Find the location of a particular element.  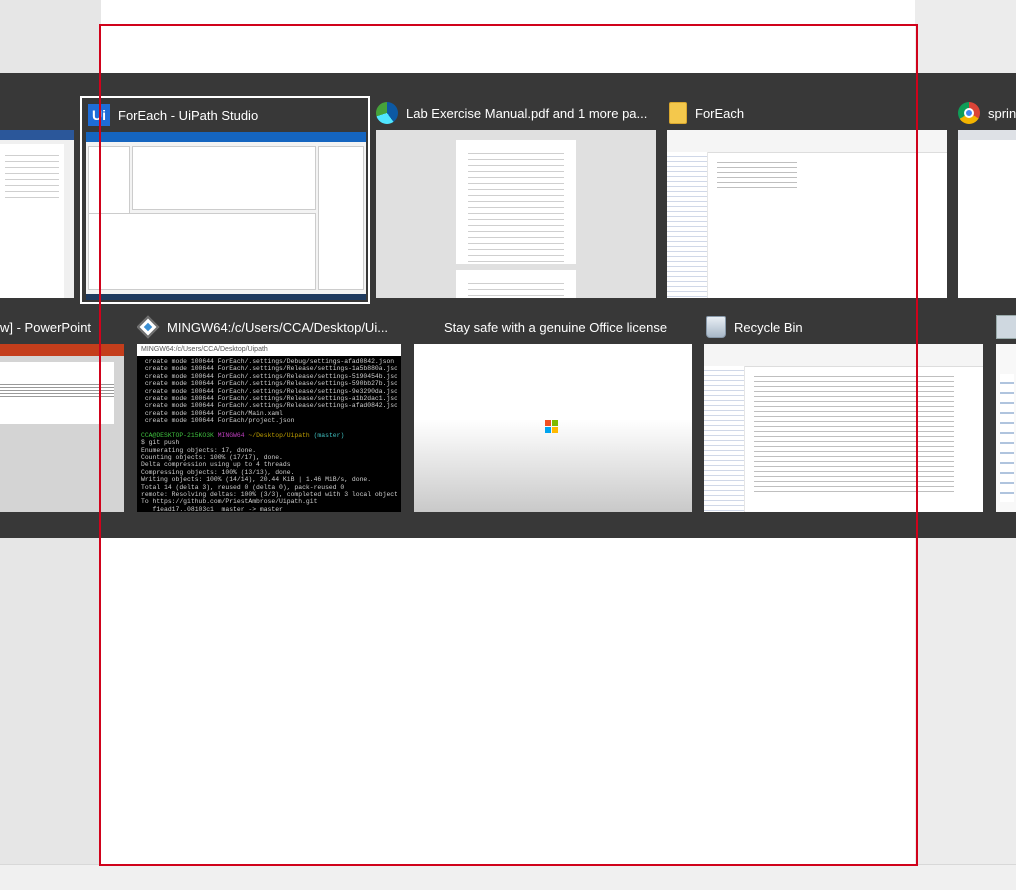

recycle-bin-icon is located at coordinates (716, 327).